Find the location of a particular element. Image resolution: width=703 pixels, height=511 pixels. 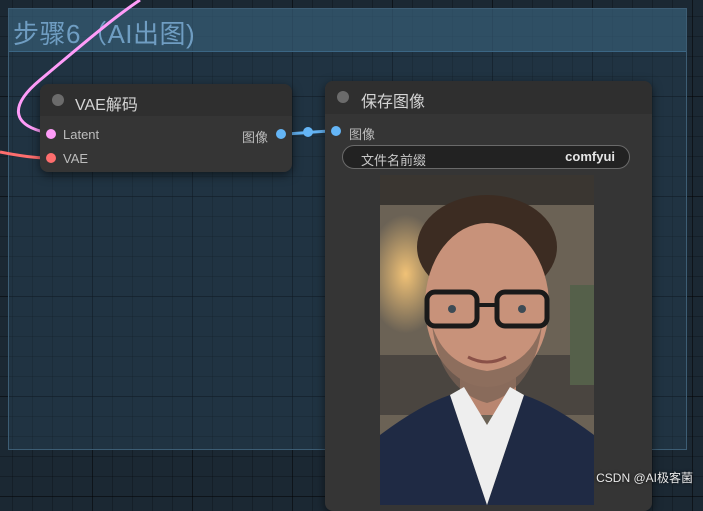

group-header: 步骤6（AI出图) is located at coordinates (347, 30).